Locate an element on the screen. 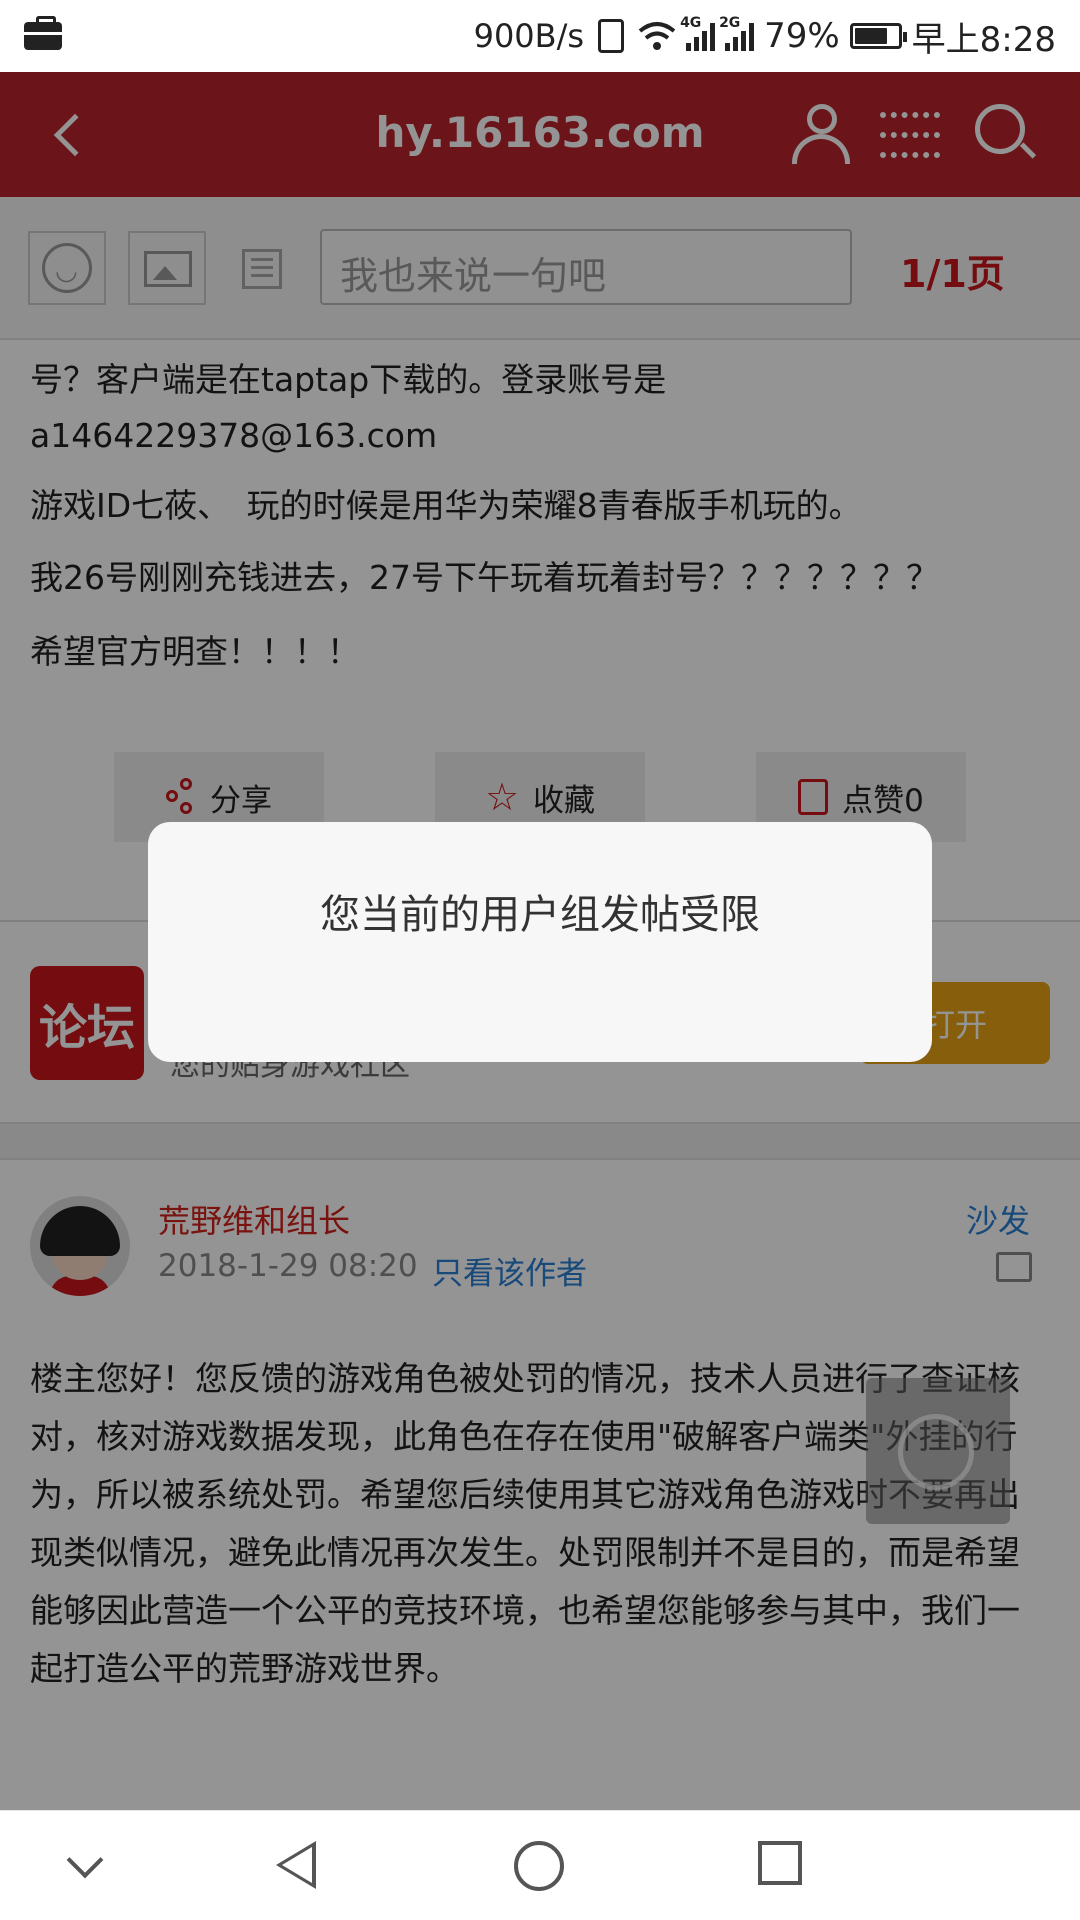  dialog-message: 您当前的用户组发帖受限 is located at coordinates (540, 915).